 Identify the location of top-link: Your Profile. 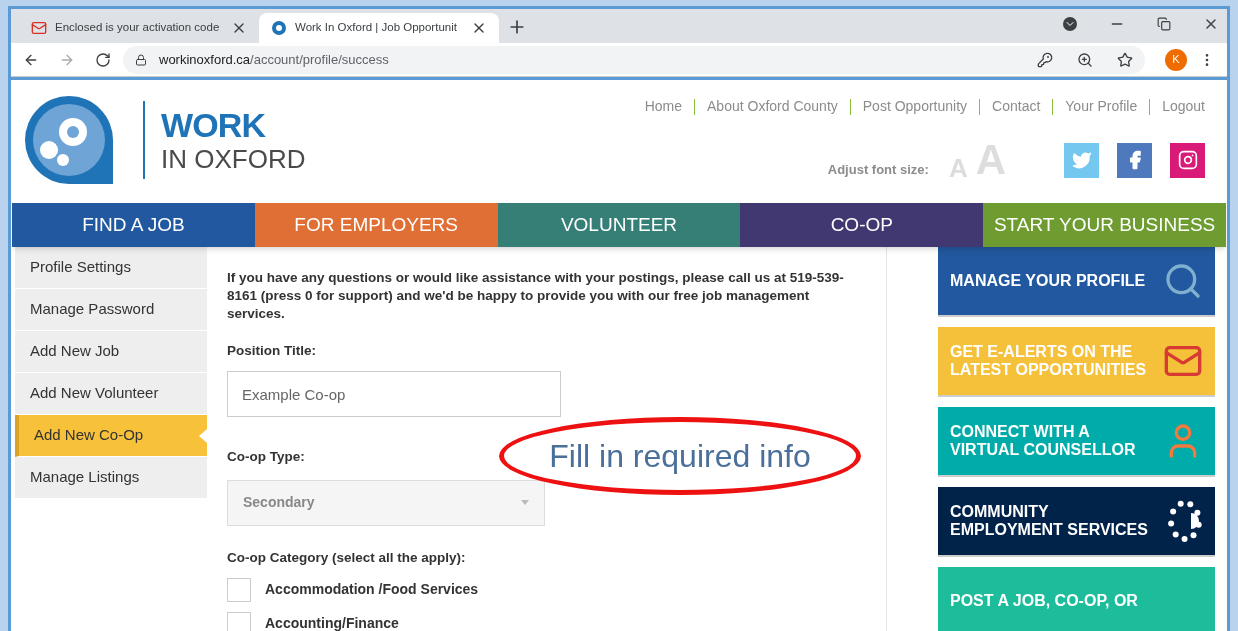
(1101, 106).